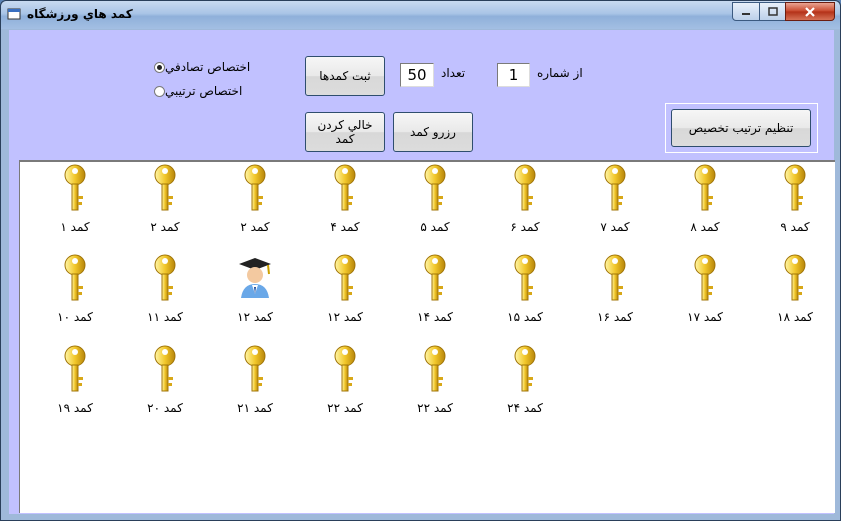 This screenshot has width=841, height=521. I want to click on locker-label: كمد ۱۴, so click(435, 317).